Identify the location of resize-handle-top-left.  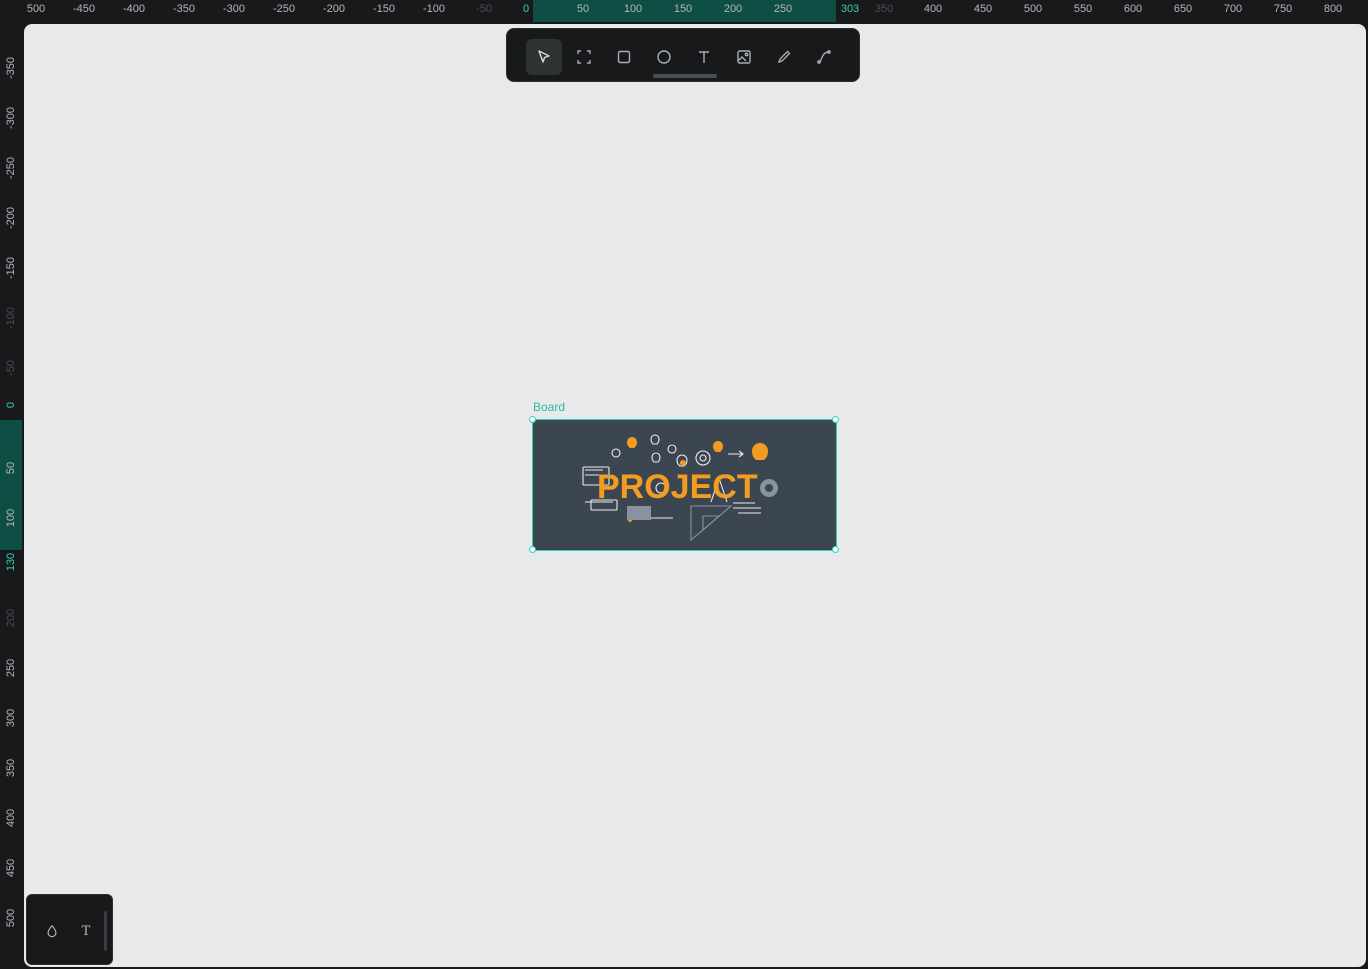
(532, 419).